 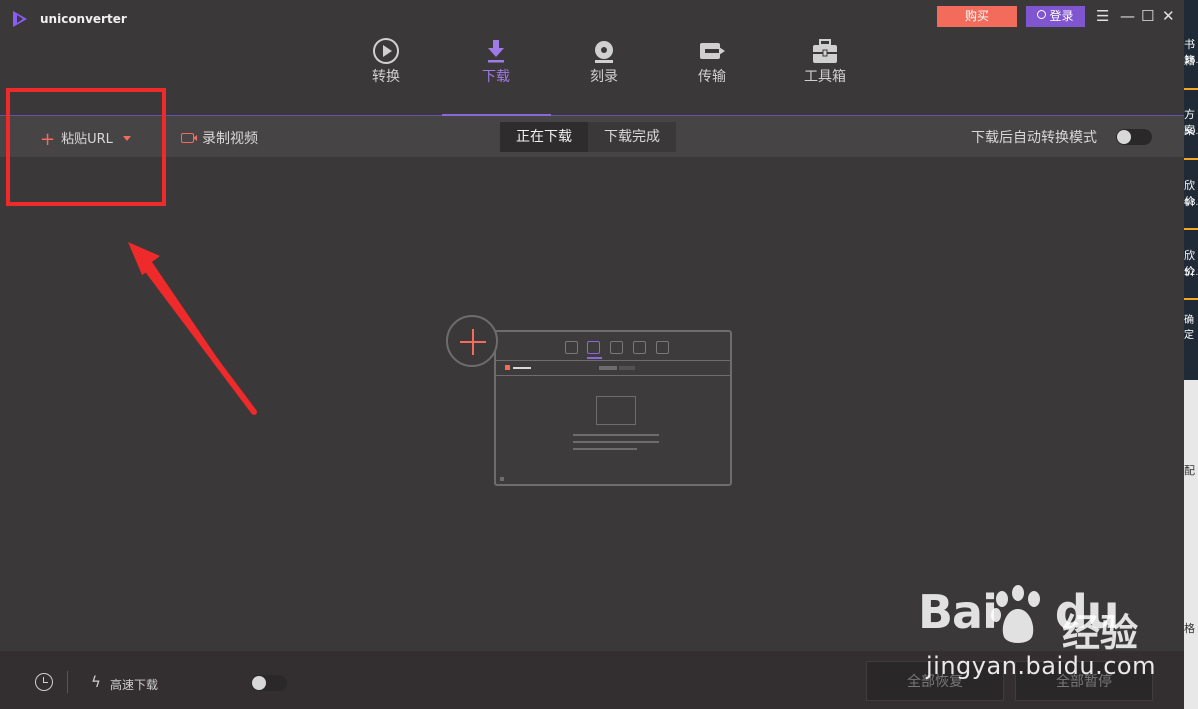 I want to click on empty-state-illustration, so click(x=613, y=408).